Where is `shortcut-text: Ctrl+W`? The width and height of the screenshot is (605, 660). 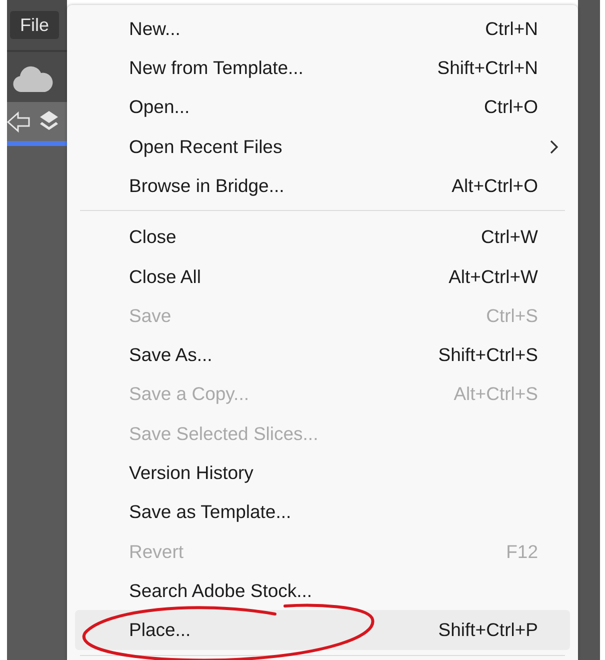
shortcut-text: Ctrl+W is located at coordinates (509, 237).